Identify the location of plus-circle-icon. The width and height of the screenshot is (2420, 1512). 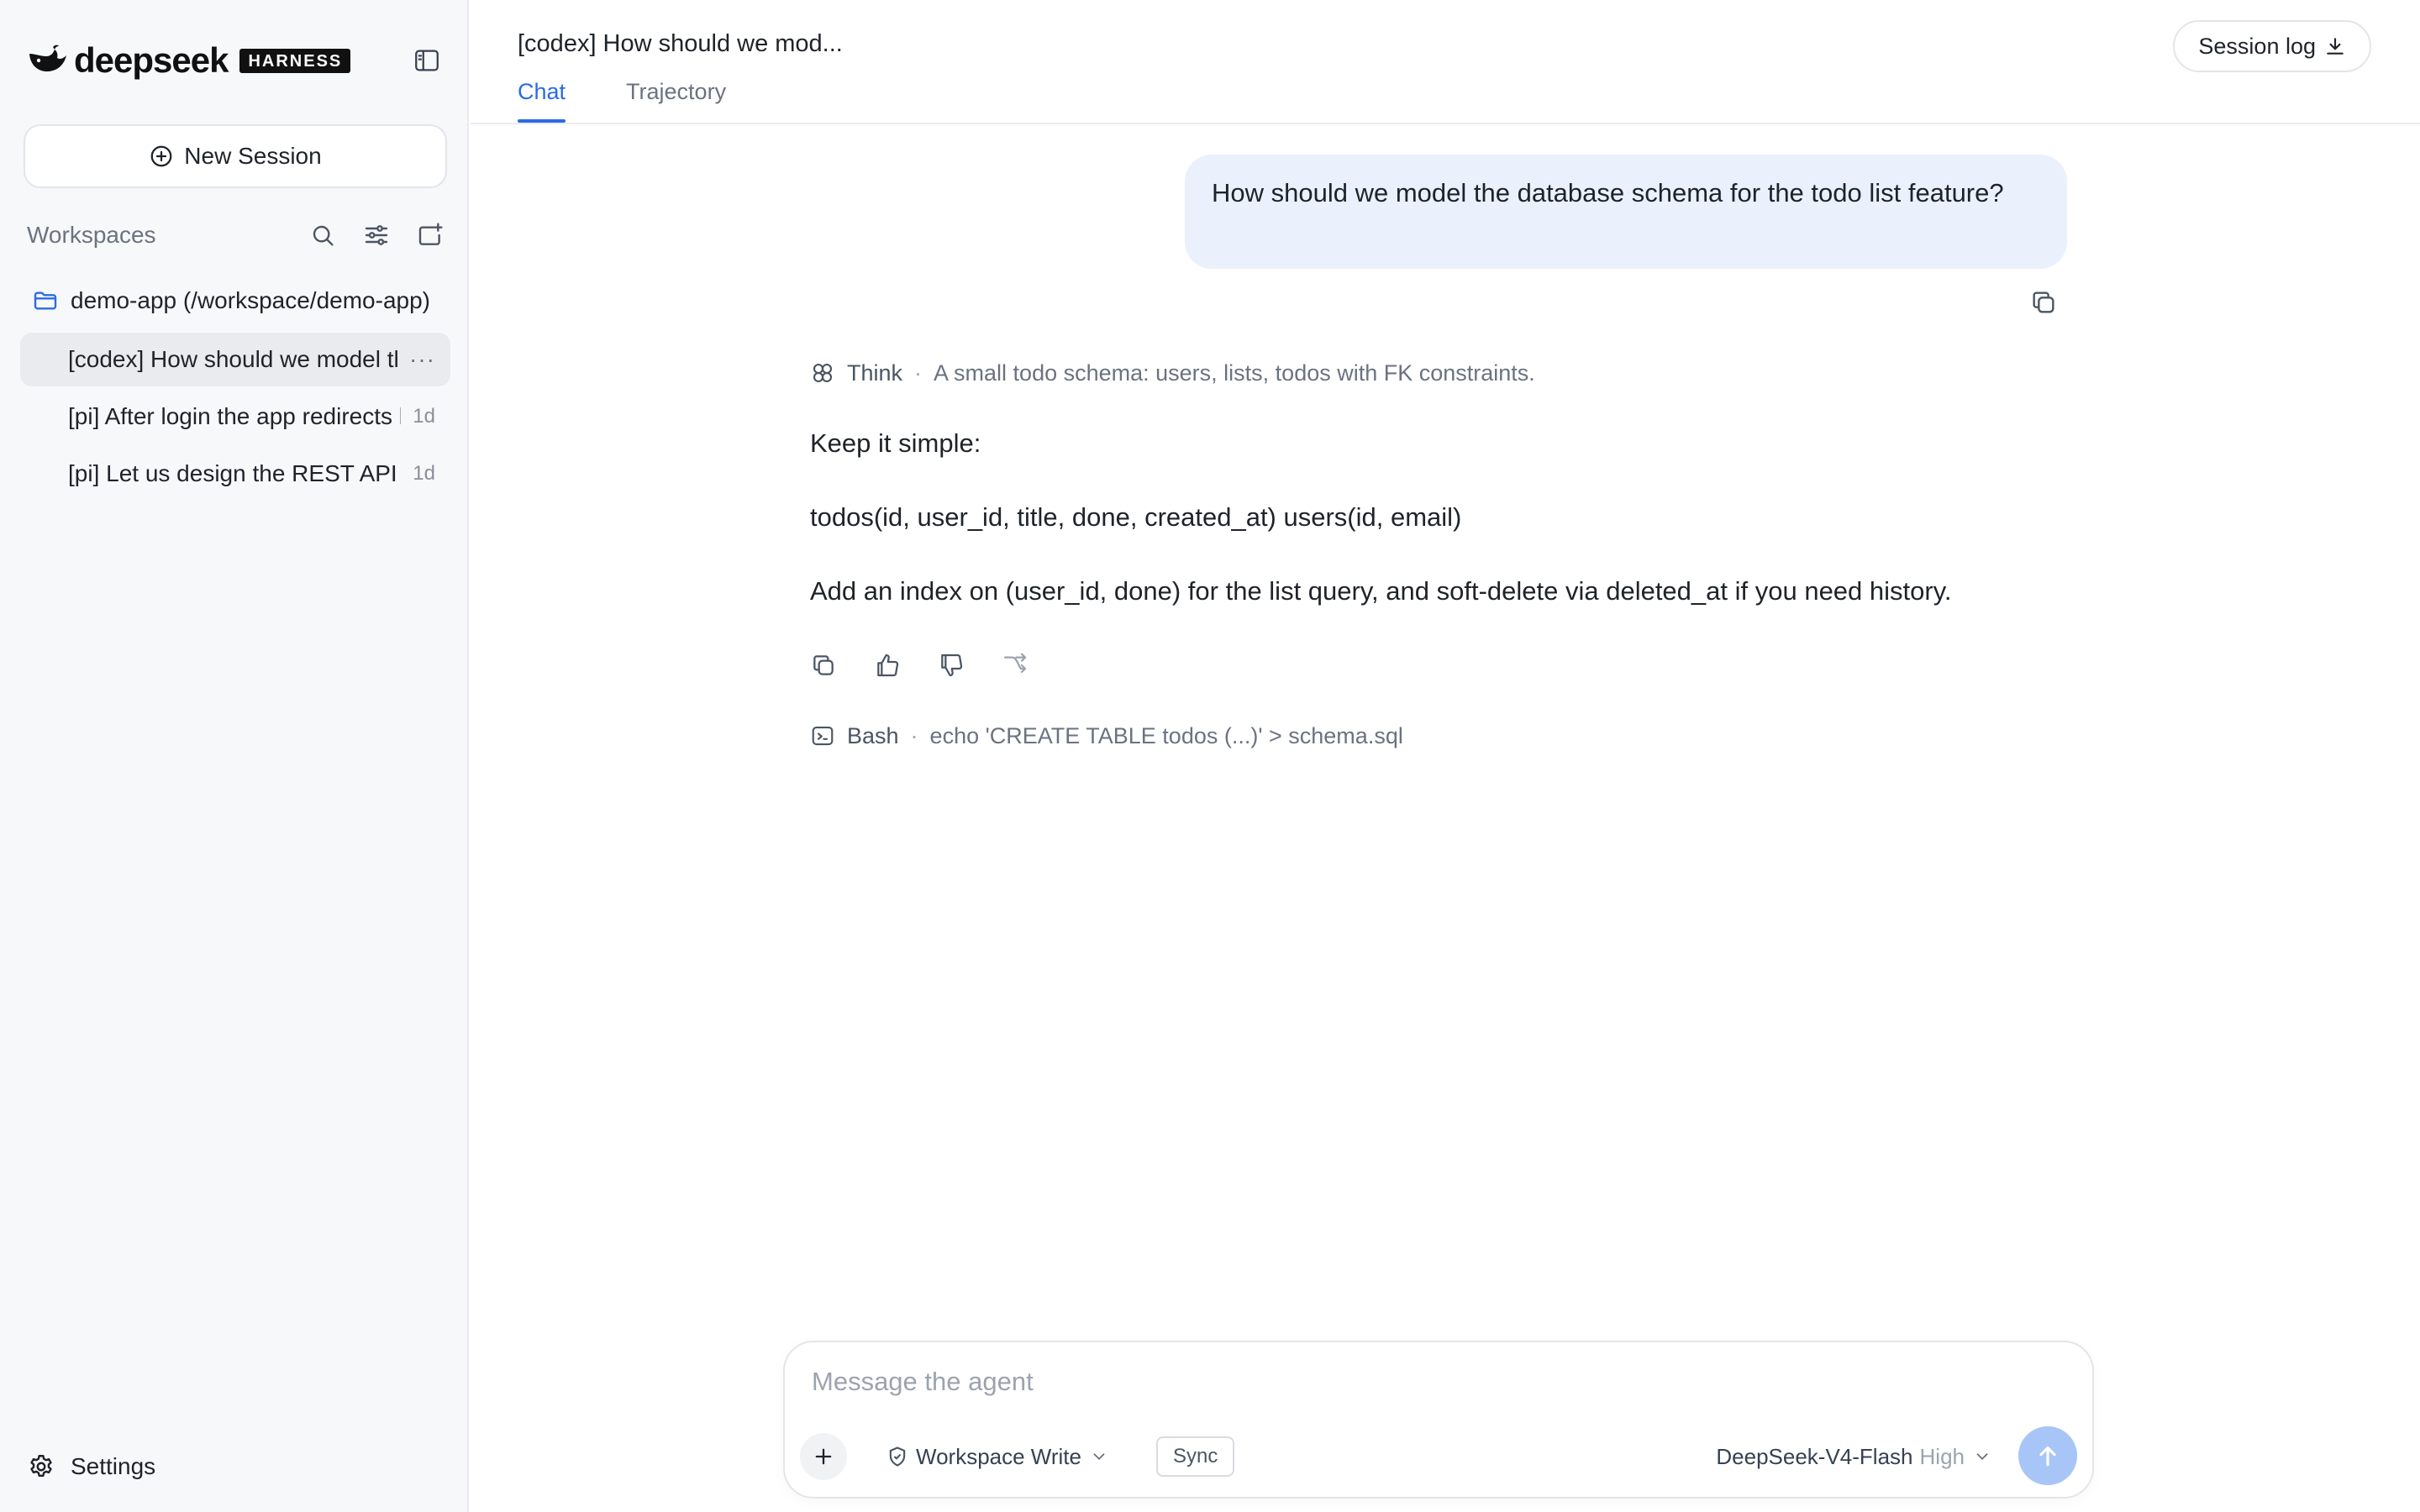
(161, 156).